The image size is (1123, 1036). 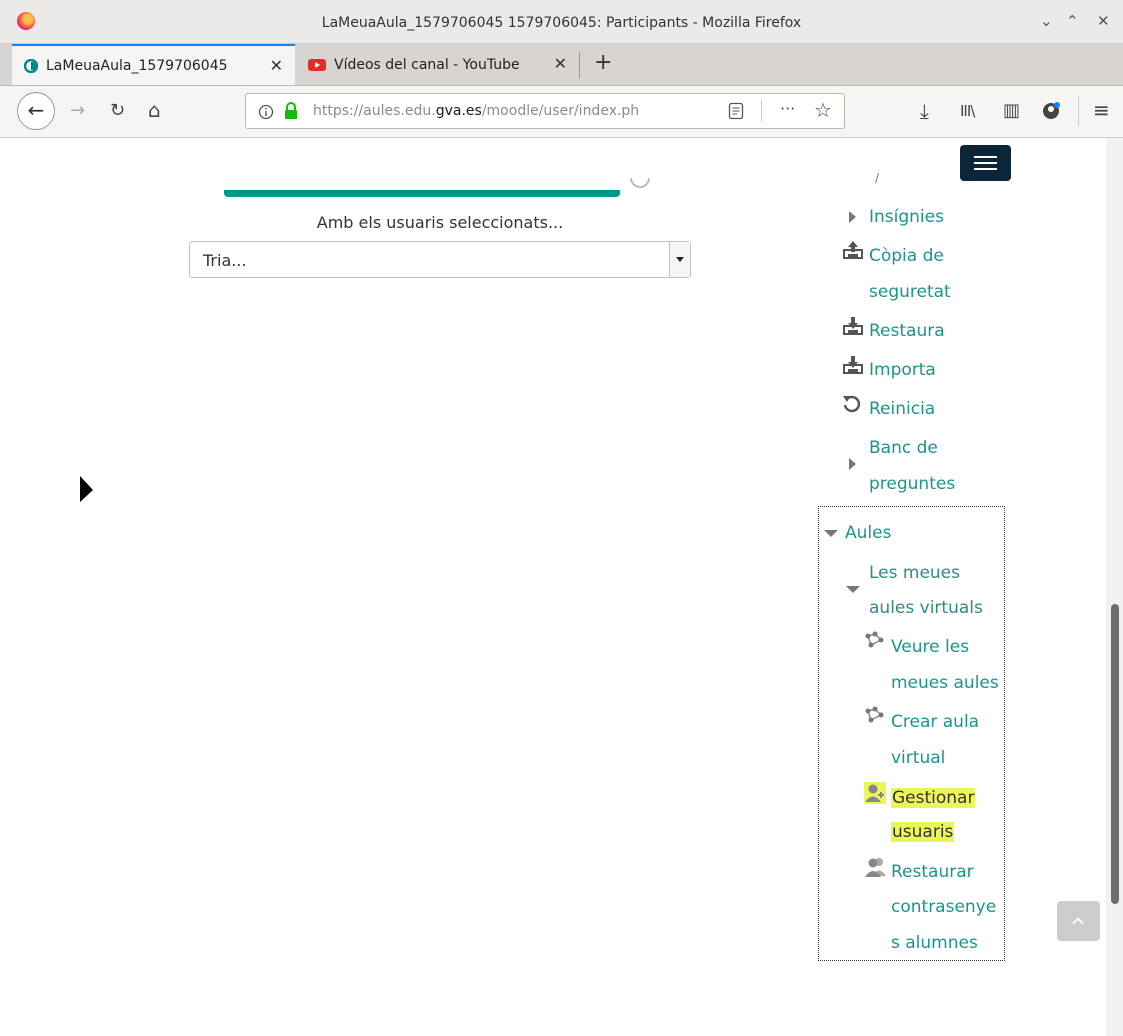 I want to click on user-admin-icon, so click(x=875, y=793).